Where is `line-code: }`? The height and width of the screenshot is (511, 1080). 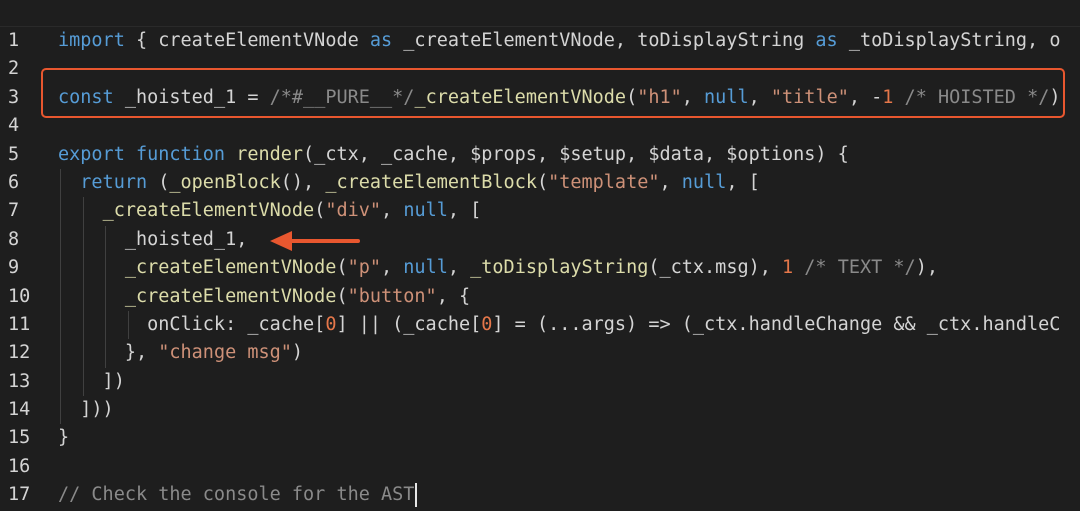
line-code: } is located at coordinates (63, 438).